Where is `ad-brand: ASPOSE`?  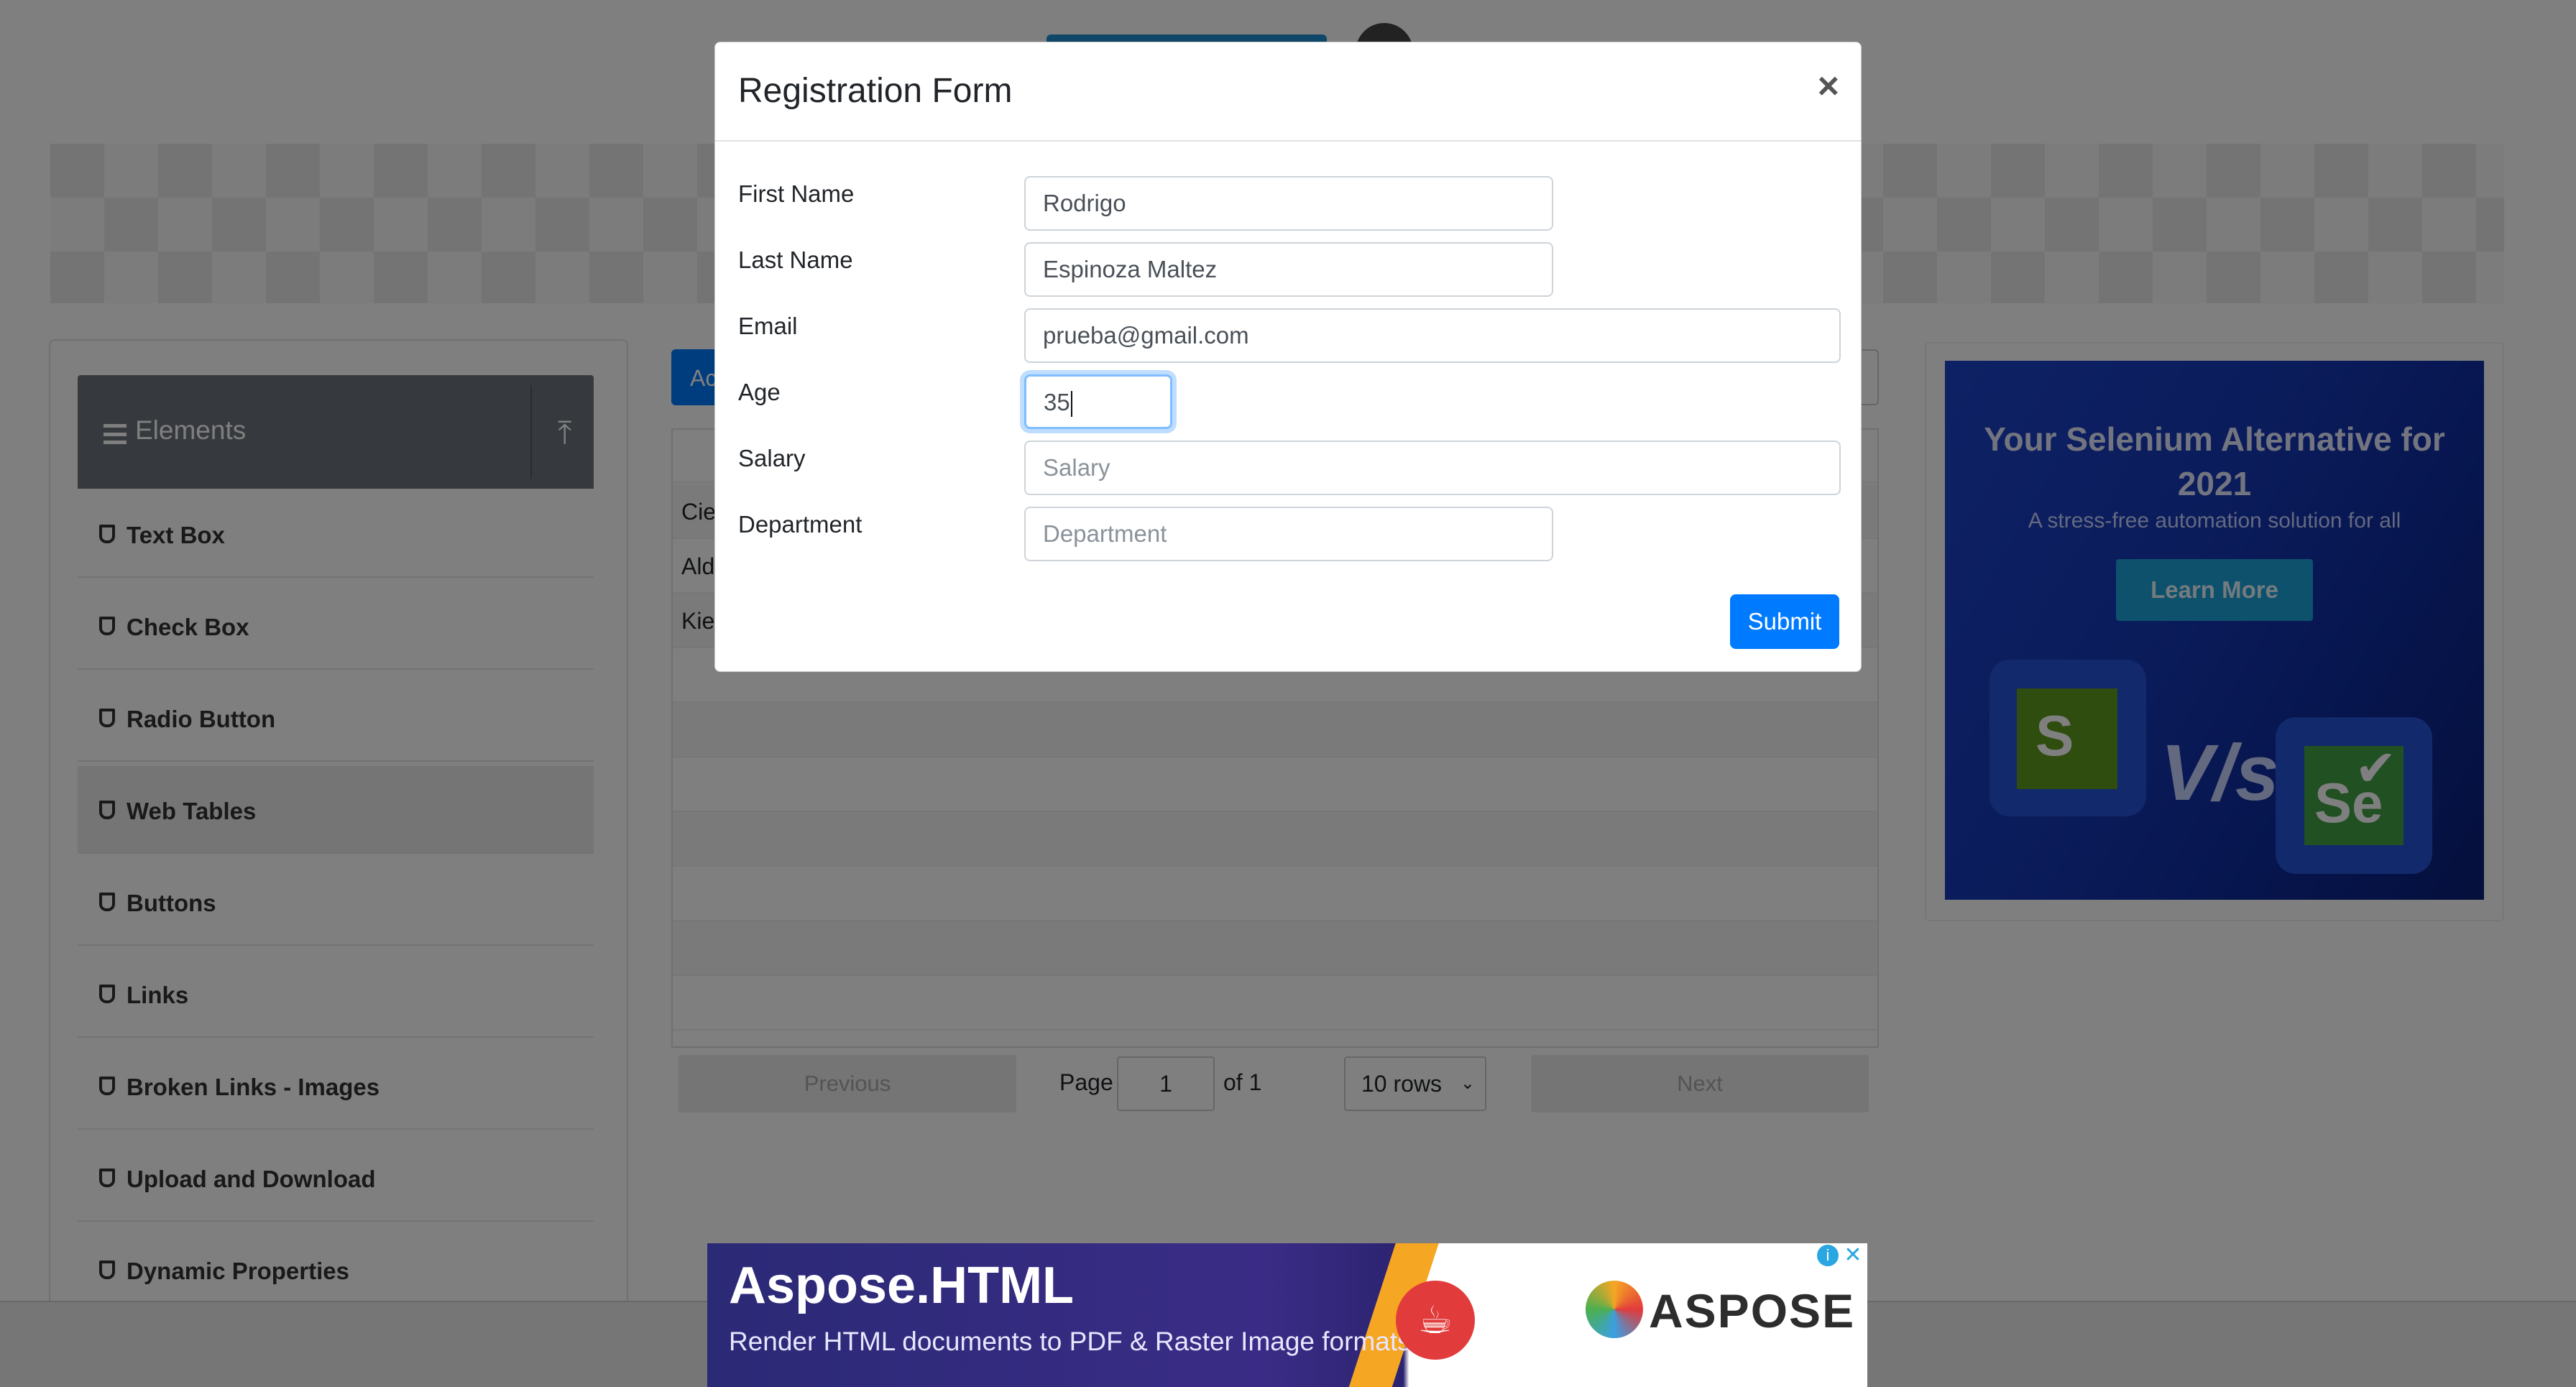
ad-brand: ASPOSE is located at coordinates (1752, 1310).